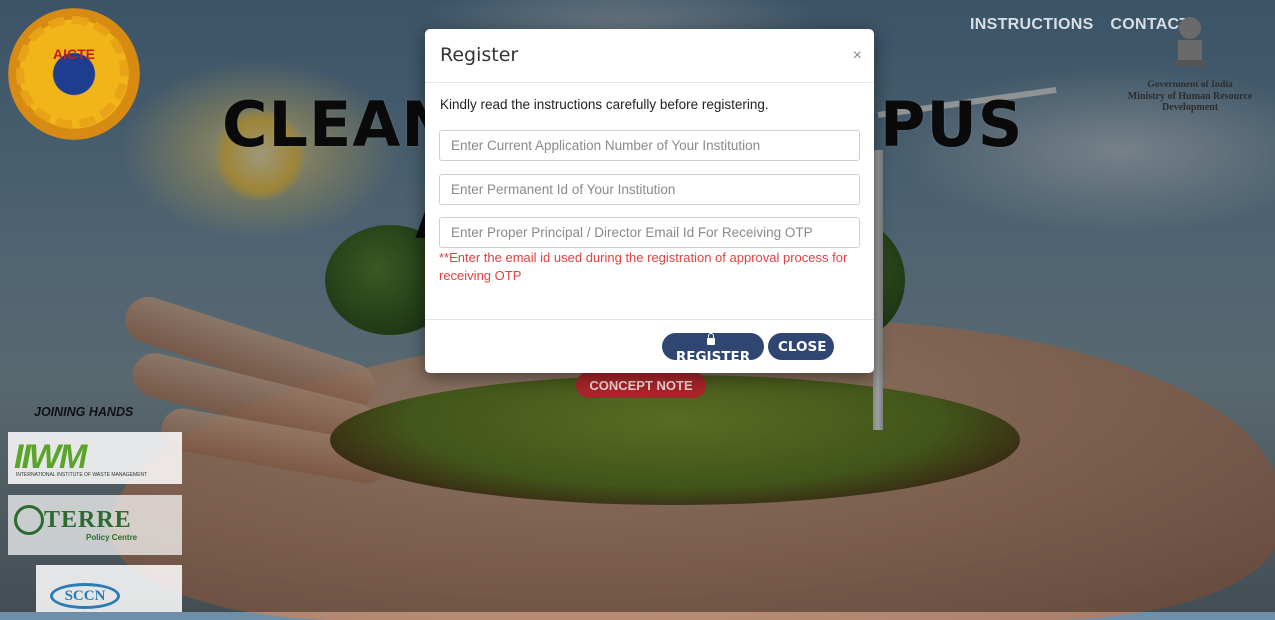  I want to click on partner-logo-terre: TERRE Policy Centre, so click(95, 525).